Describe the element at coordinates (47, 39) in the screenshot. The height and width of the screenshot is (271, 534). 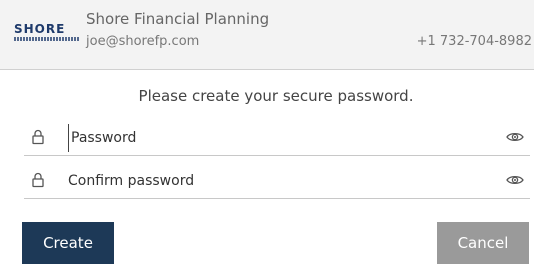
I see `logo-tagline` at that location.